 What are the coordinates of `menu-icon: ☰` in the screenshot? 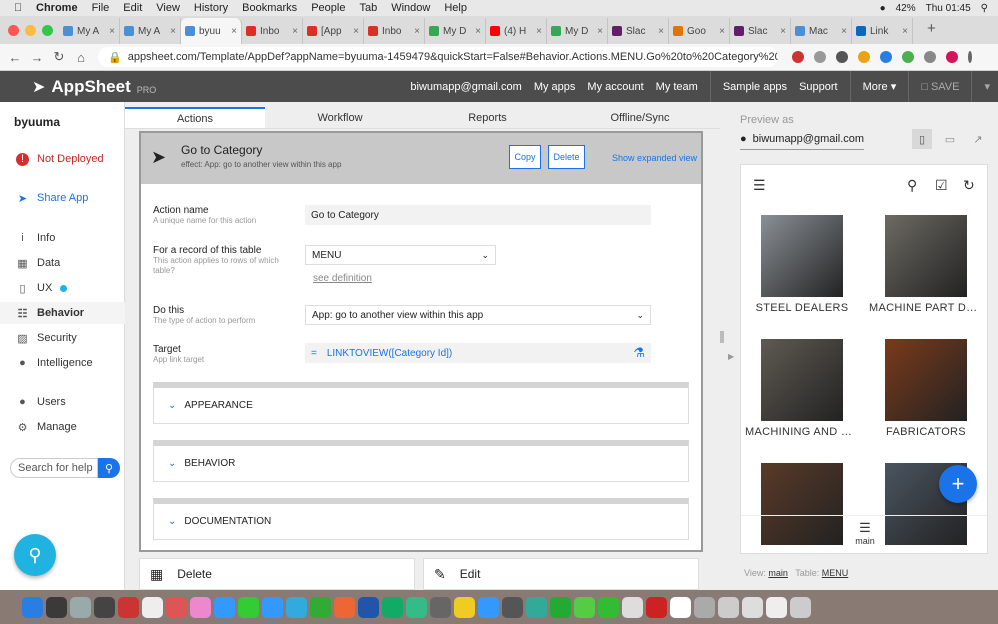 It's located at (759, 185).